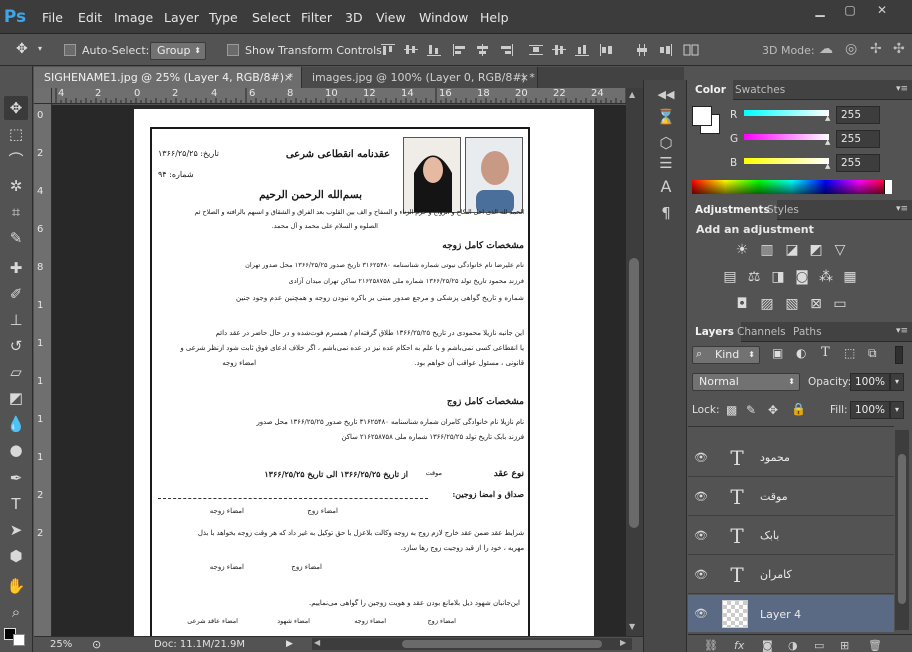  I want to click on move-tool-icon: ✥, so click(22, 49).